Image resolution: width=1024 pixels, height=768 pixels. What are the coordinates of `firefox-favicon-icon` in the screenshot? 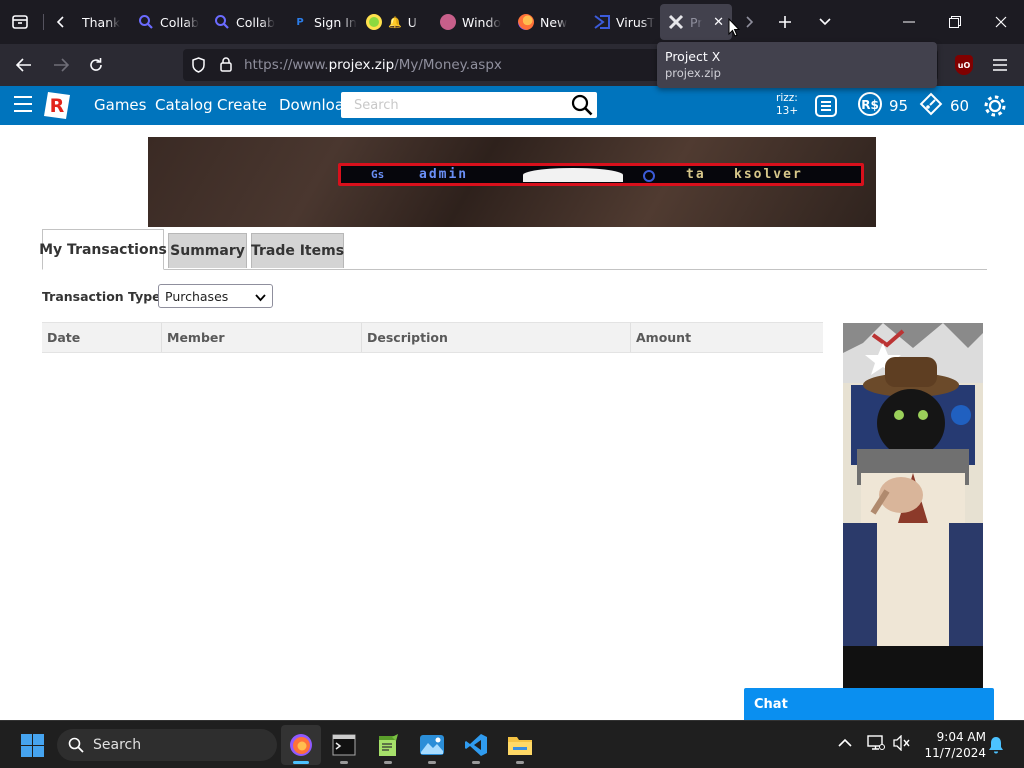 It's located at (526, 22).